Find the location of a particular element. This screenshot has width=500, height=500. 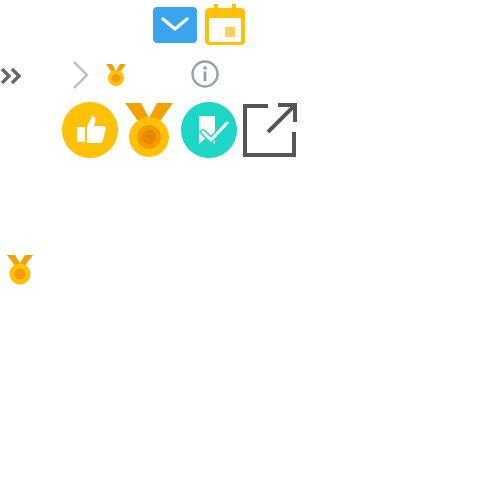

double-chevron-right-icon is located at coordinates (12, 76).